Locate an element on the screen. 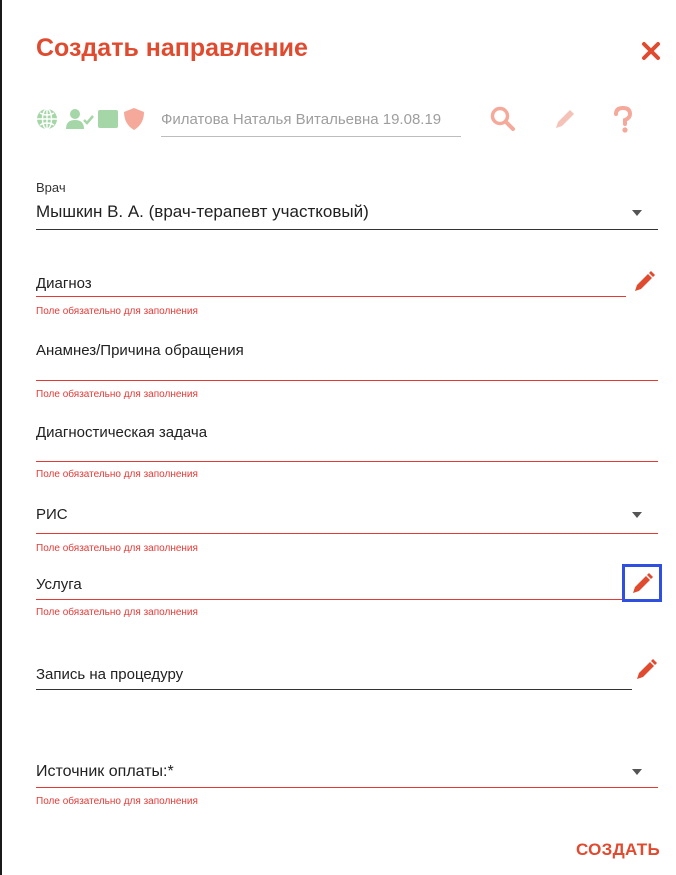 The height and width of the screenshot is (875, 676). help-icon is located at coordinates (623, 120).